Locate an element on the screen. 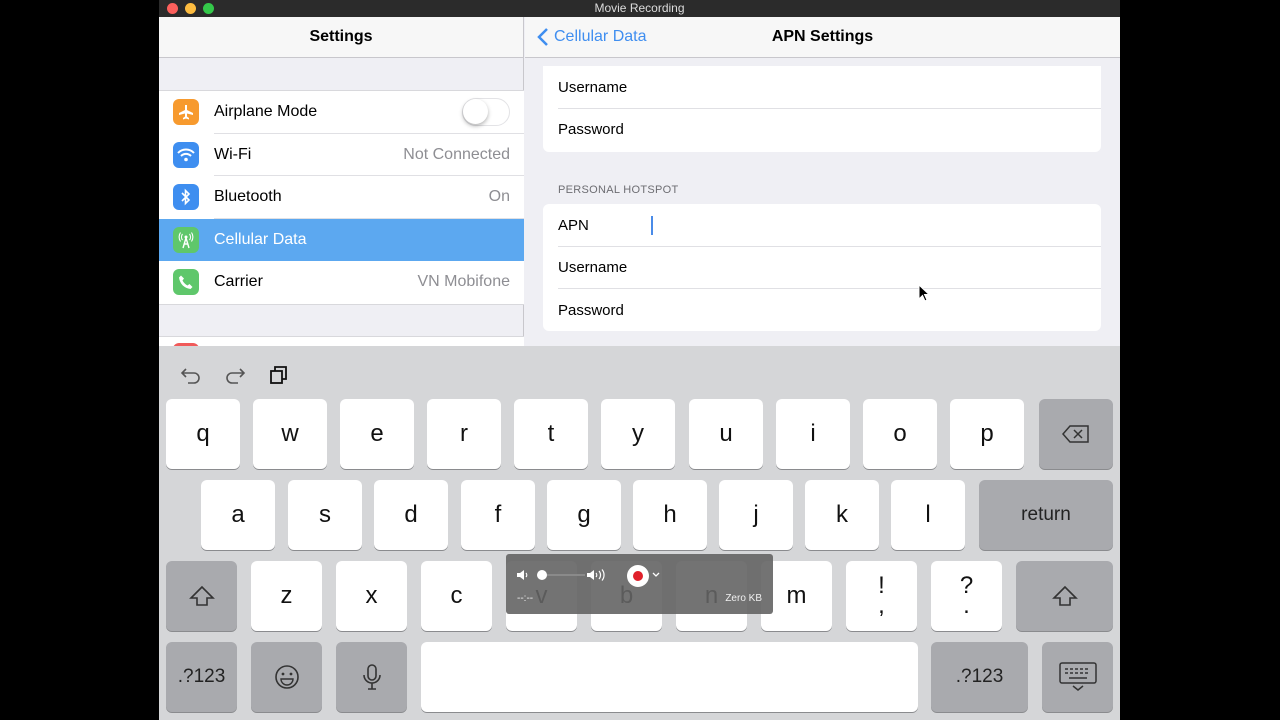  bluetooth-label: Bluetooth is located at coordinates (248, 197).